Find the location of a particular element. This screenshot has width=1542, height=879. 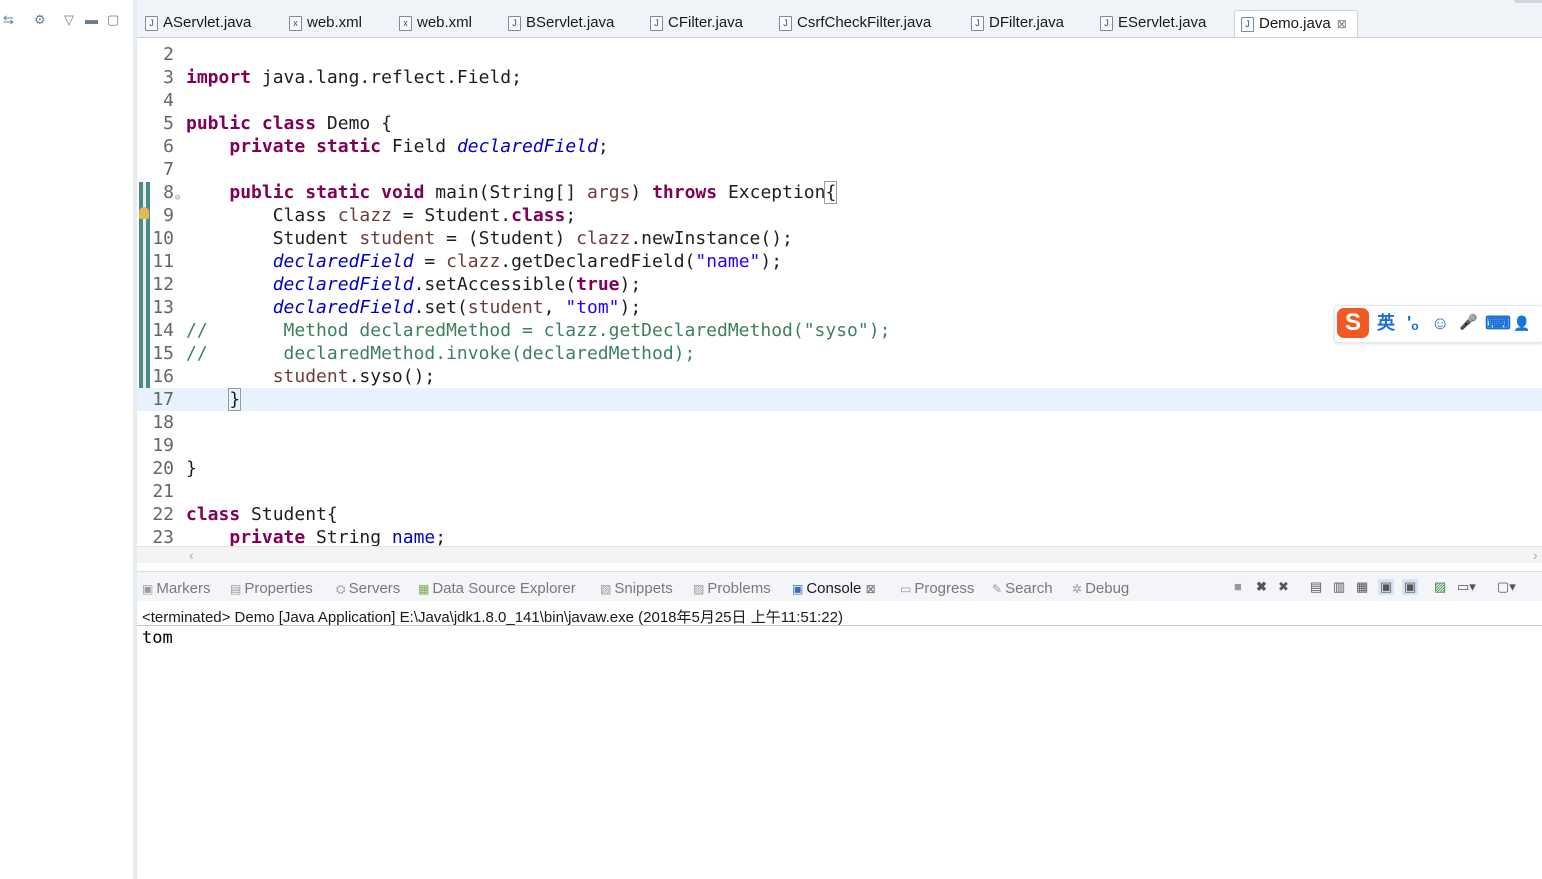

tab-markers: ▣ Markers is located at coordinates (176, 588).